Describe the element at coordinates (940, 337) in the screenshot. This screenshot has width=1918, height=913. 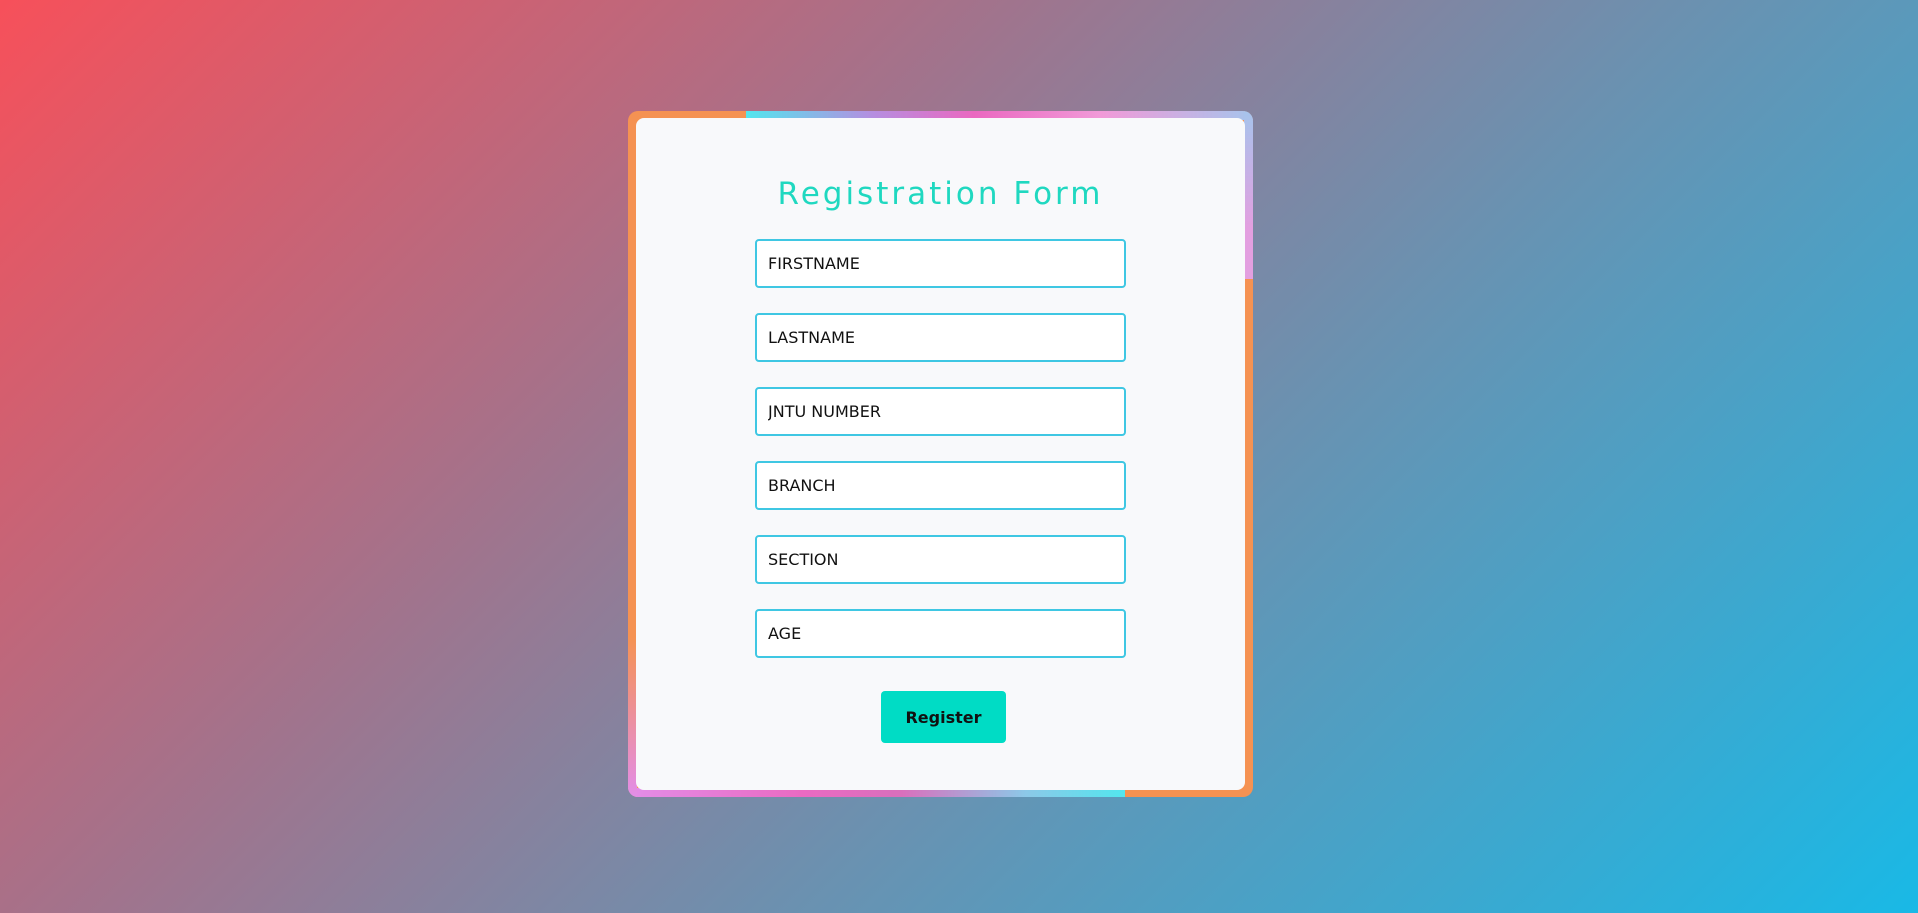
I see `lastname-input` at that location.